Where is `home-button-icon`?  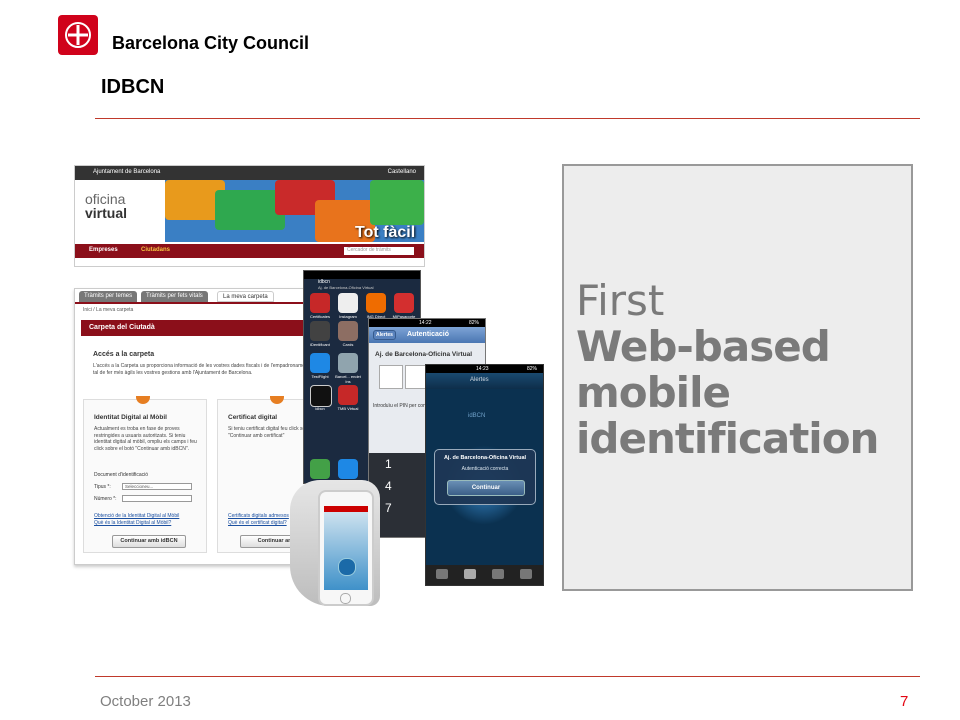
home-button-icon is located at coordinates (345, 598).